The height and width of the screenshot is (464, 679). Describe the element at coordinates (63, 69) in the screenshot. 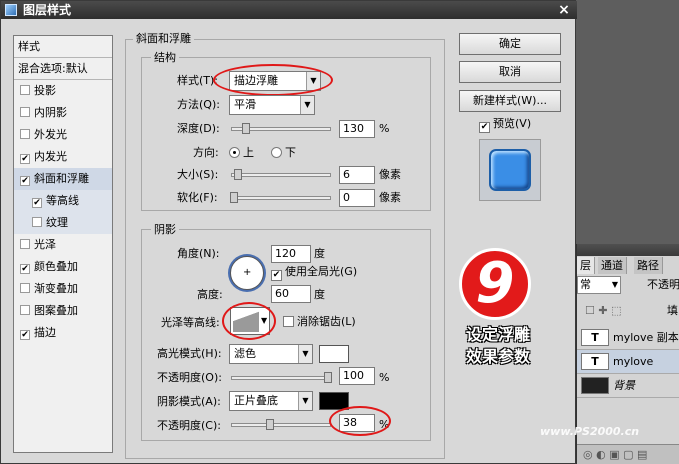

I see `blend-options-item: 混合选项:默认` at that location.